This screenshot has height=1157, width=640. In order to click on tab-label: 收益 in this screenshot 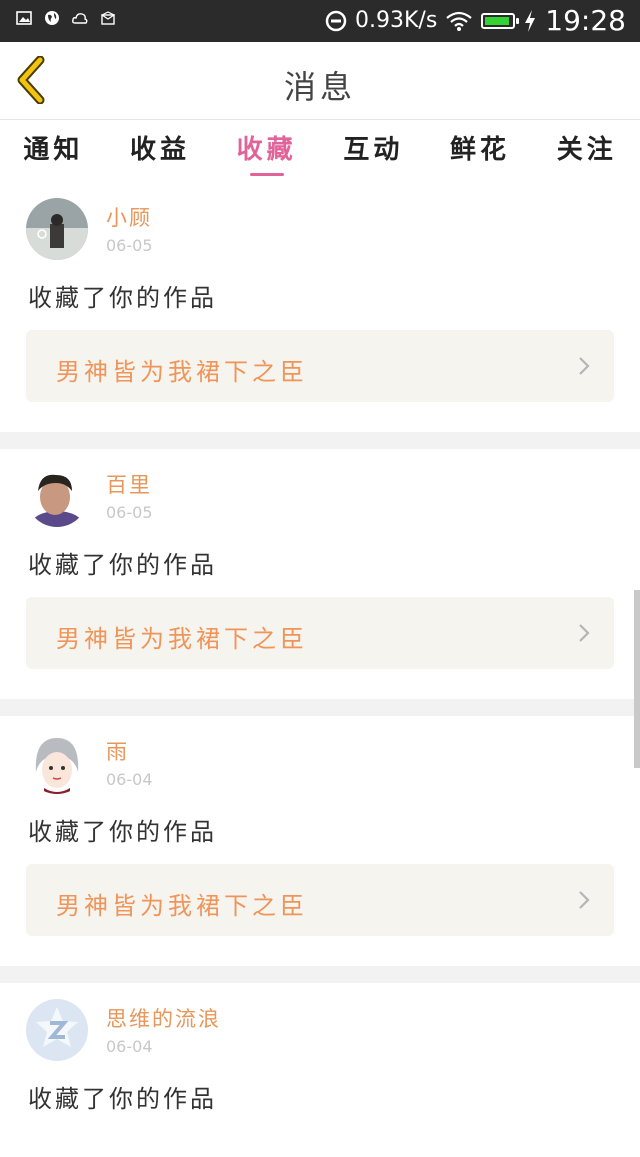, I will do `click(160, 150)`.